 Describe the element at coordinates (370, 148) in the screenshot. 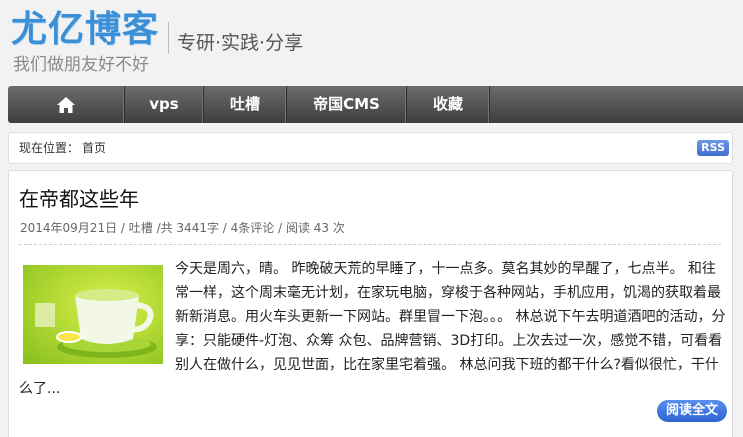

I see `breadcrumb: 现在位置： 首页 RSS` at that location.